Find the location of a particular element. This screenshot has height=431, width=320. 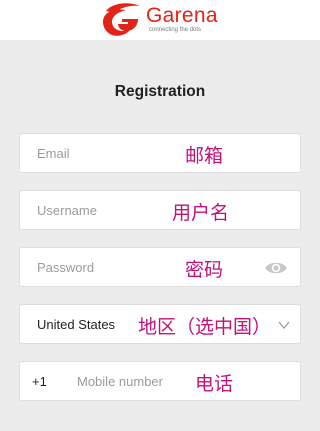

country-code: +1 is located at coordinates (39, 381).